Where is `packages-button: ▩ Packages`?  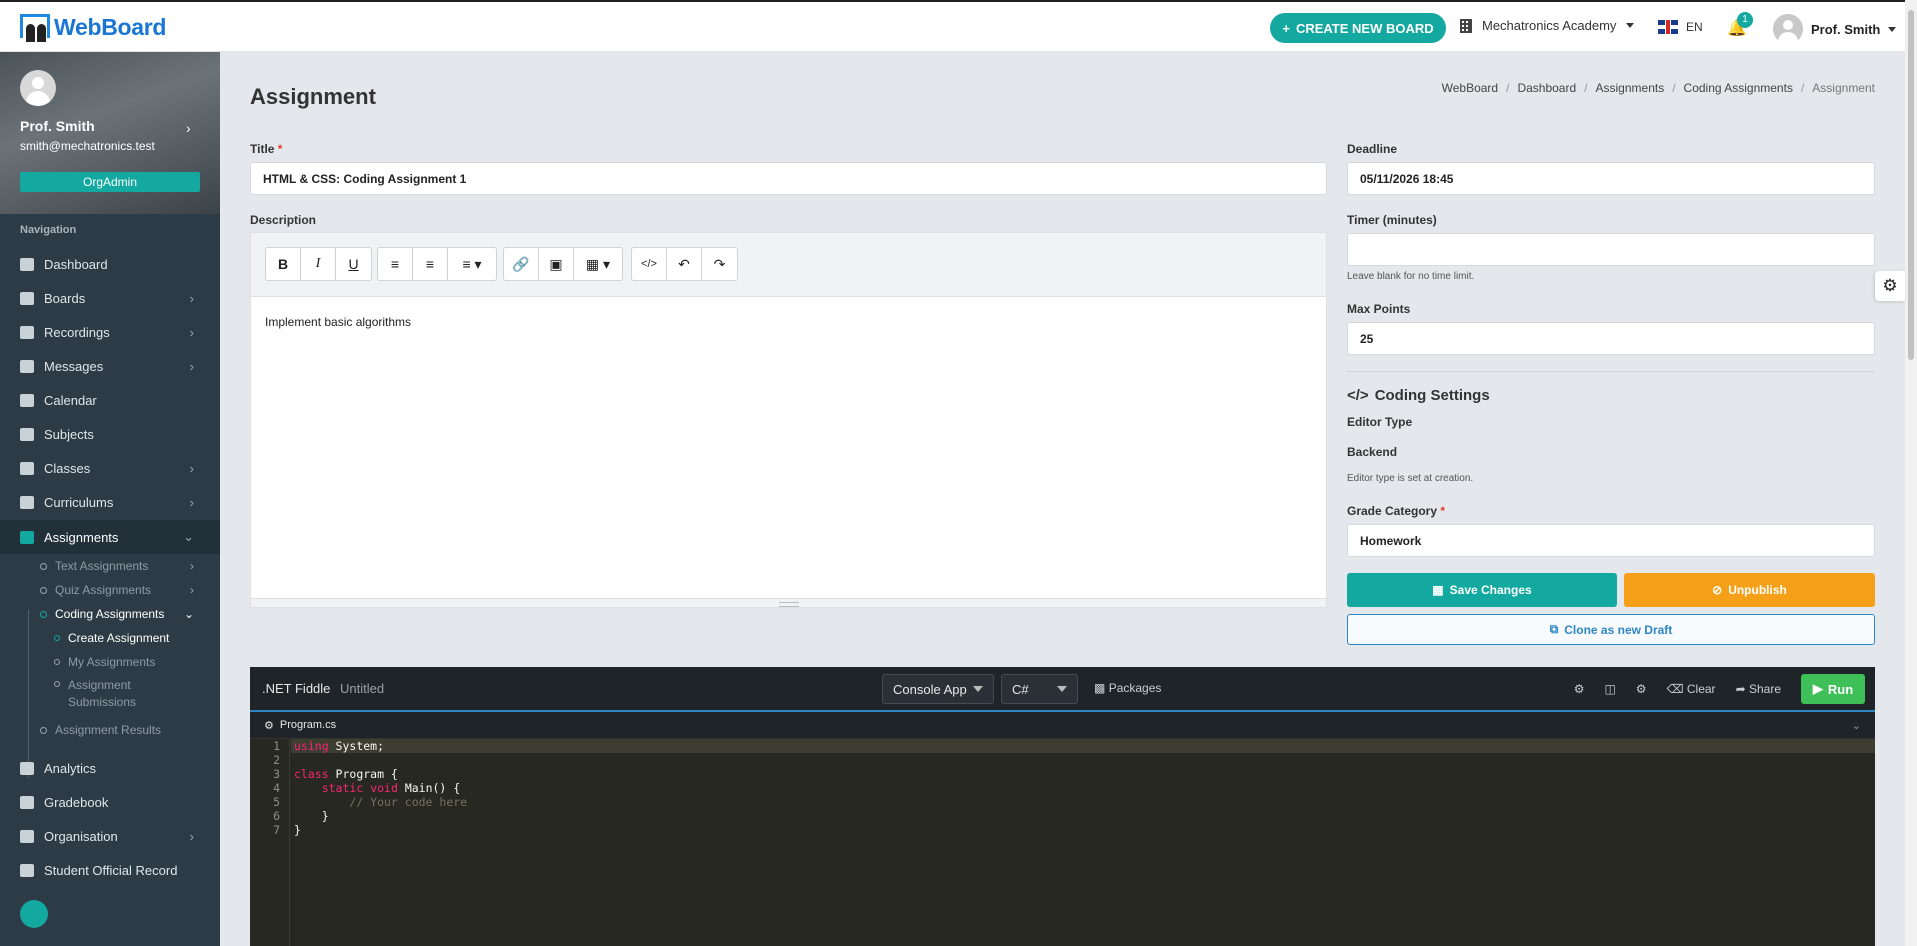 packages-button: ▩ Packages is located at coordinates (1127, 688).